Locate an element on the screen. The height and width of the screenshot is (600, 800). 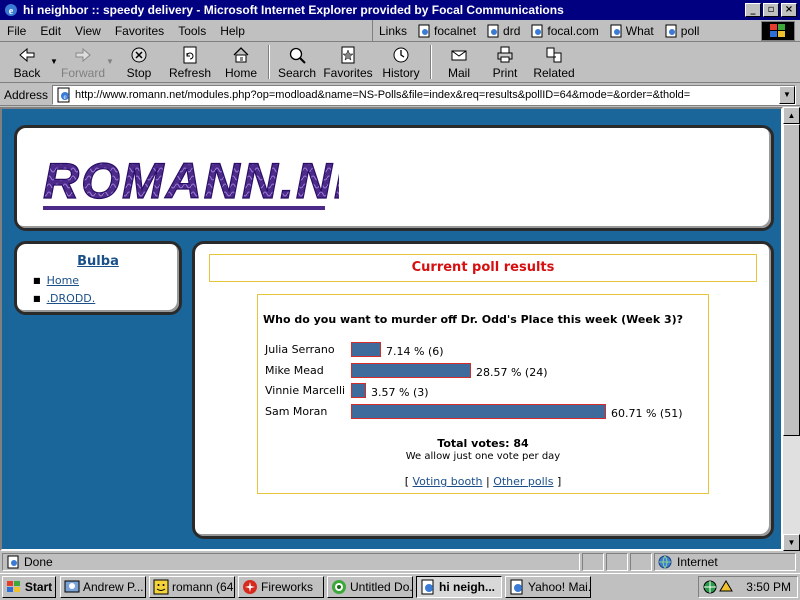
sidebar-title: Bulba is located at coordinates (98, 261).